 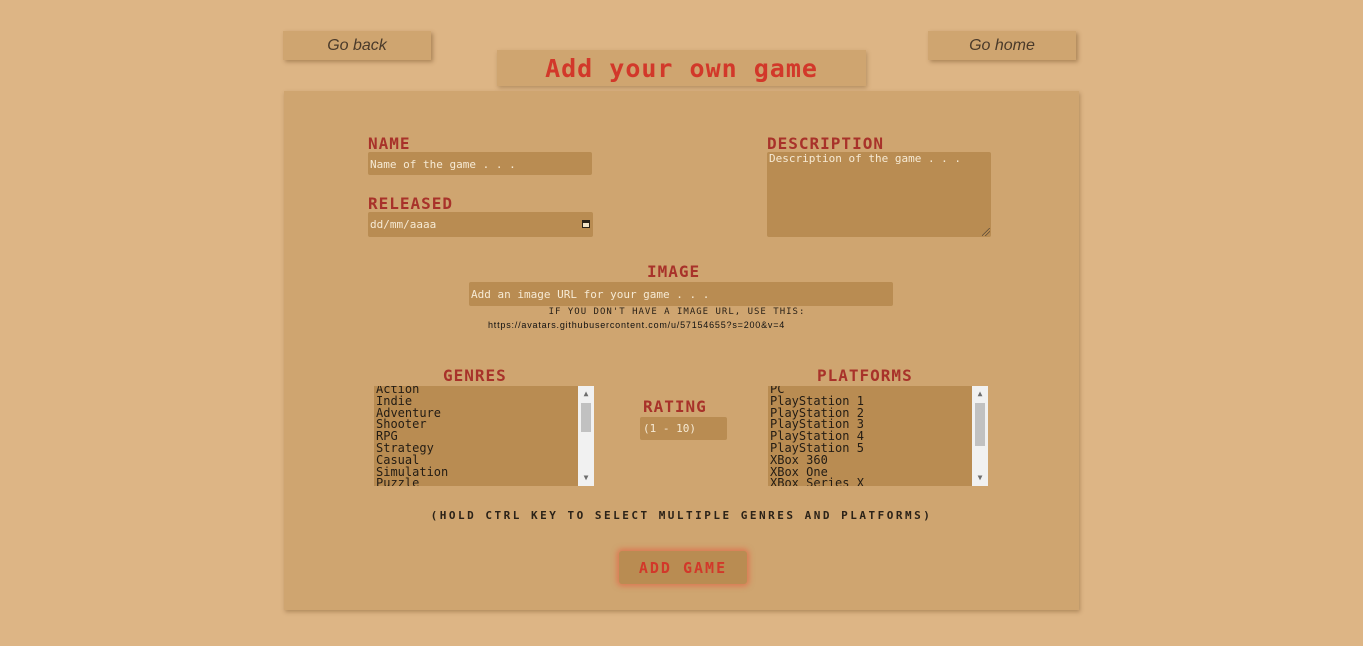 What do you see at coordinates (477, 481) in the screenshot?
I see `genre-option: Puzzle` at bounding box center [477, 481].